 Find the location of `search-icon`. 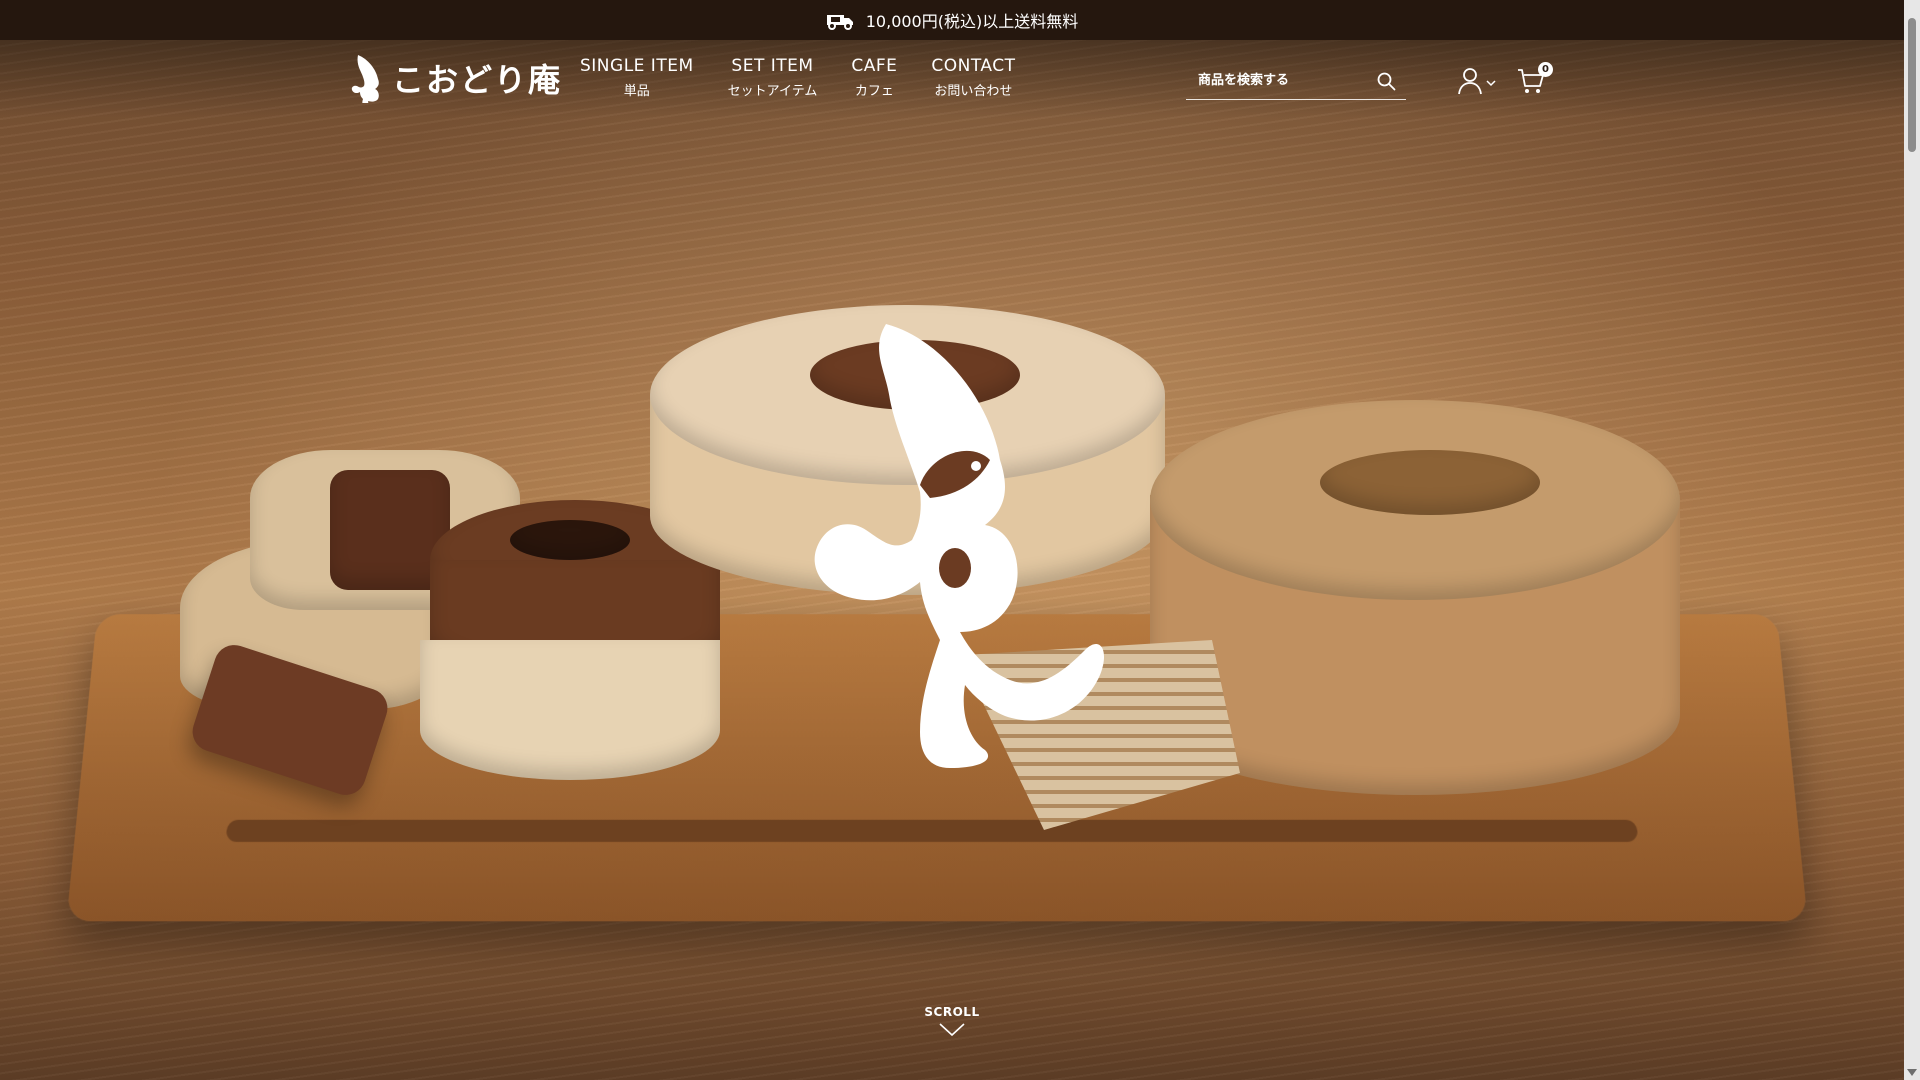

search-icon is located at coordinates (1386, 81).